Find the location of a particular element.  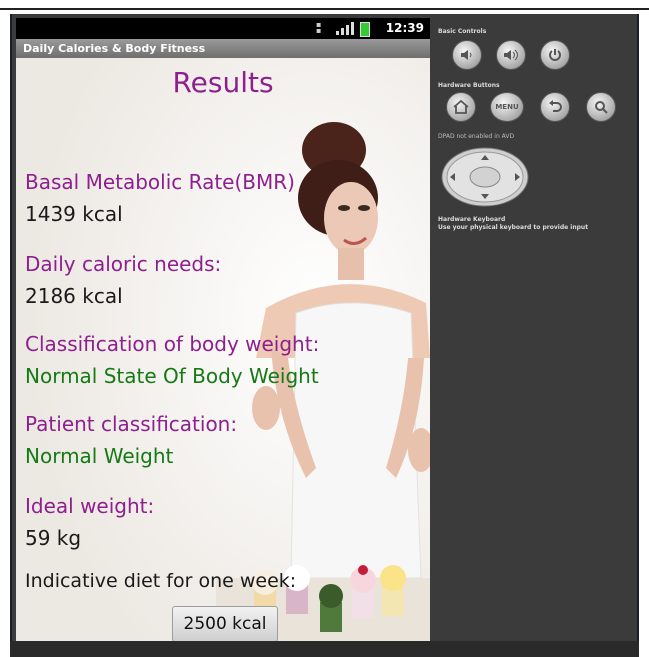

ideal-weight-label: Ideal weight: is located at coordinates (90, 506).